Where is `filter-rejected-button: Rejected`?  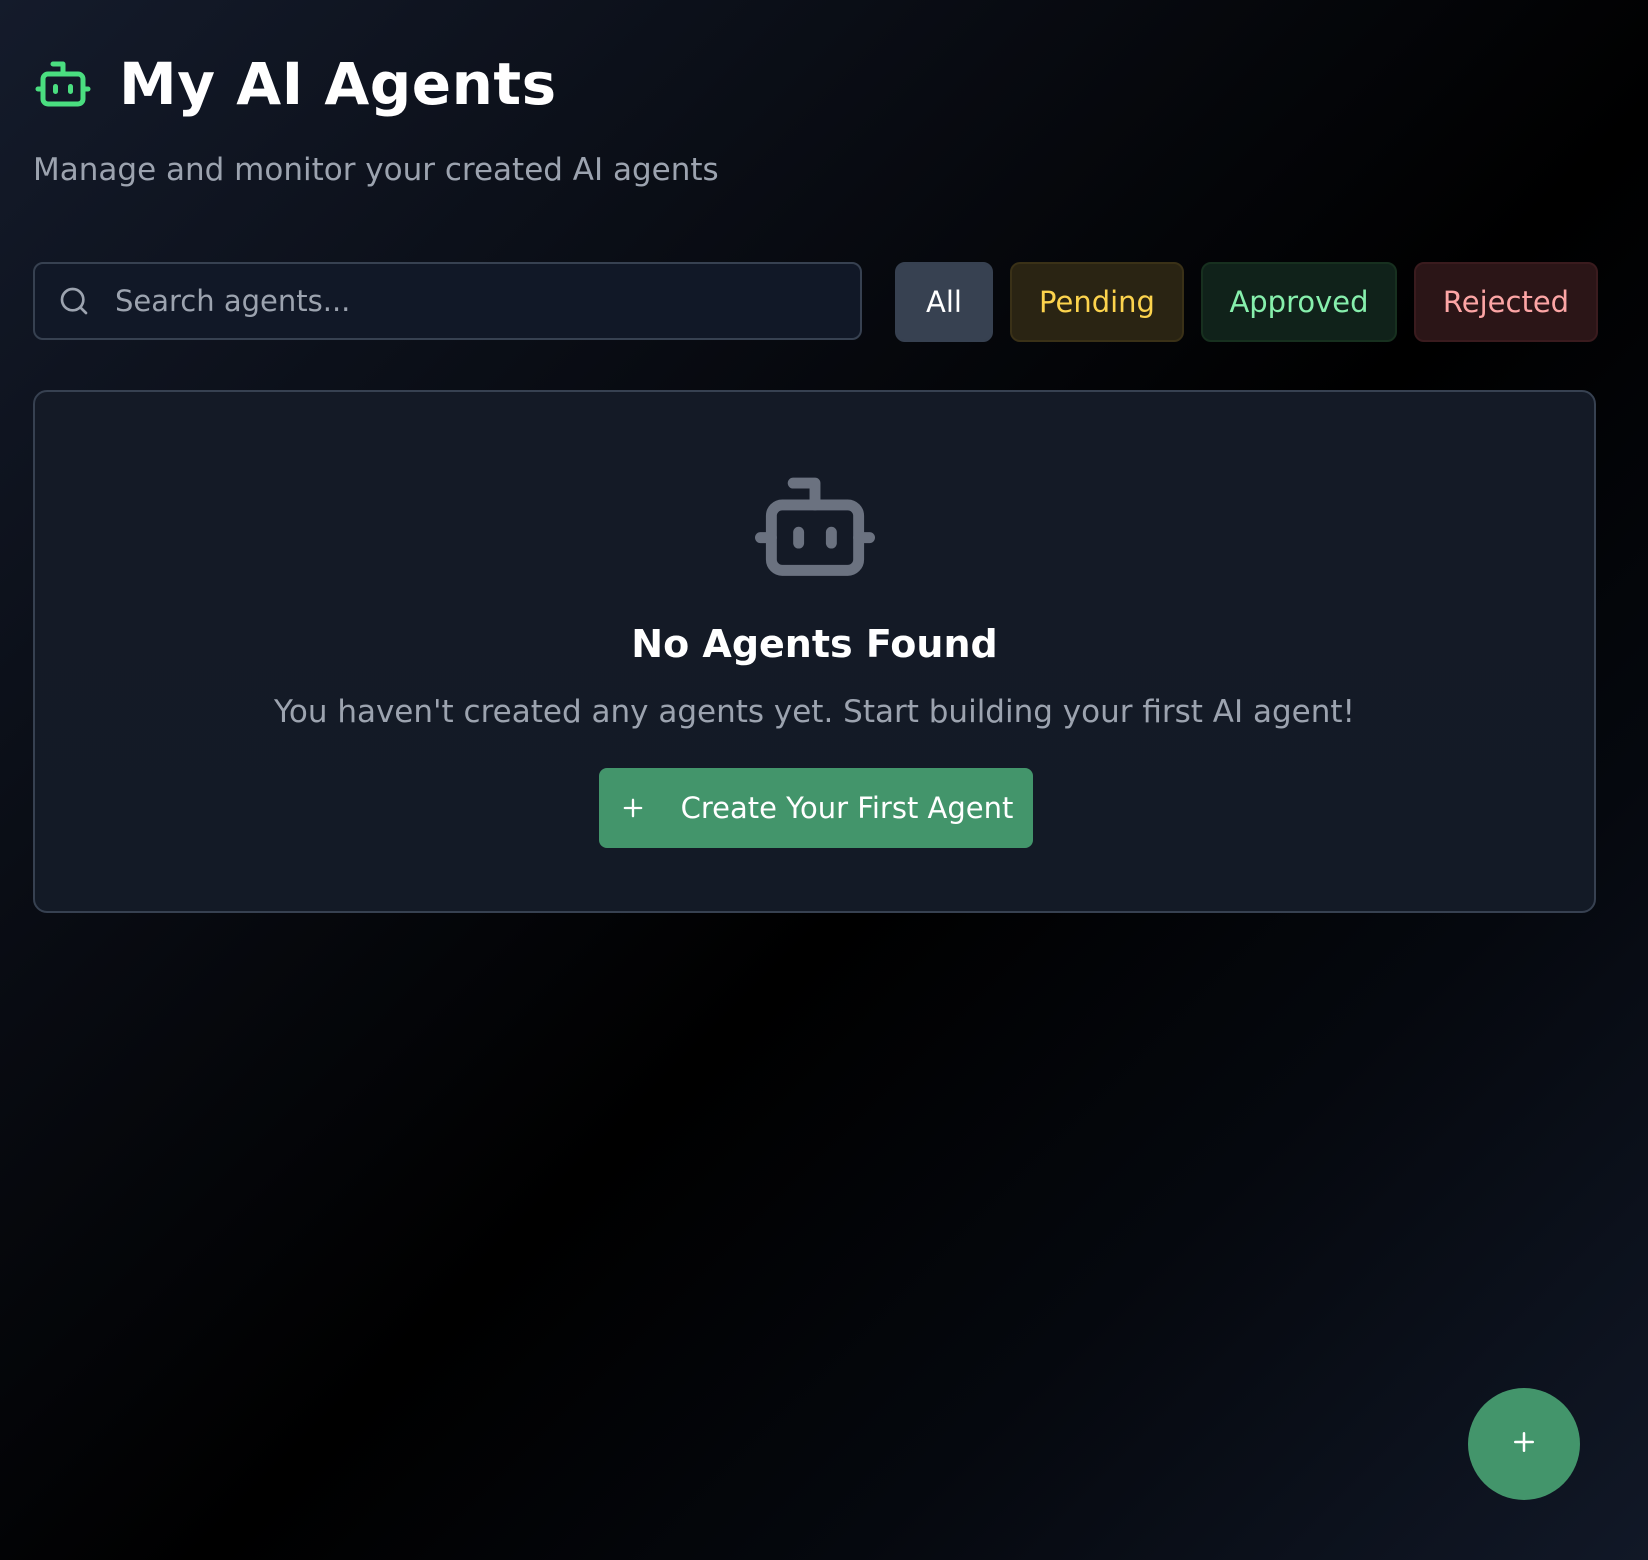 filter-rejected-button: Rejected is located at coordinates (1506, 302).